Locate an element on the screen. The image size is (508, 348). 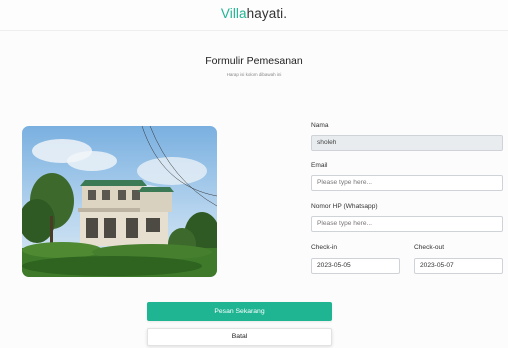
name-field: sholeh is located at coordinates (407, 143).